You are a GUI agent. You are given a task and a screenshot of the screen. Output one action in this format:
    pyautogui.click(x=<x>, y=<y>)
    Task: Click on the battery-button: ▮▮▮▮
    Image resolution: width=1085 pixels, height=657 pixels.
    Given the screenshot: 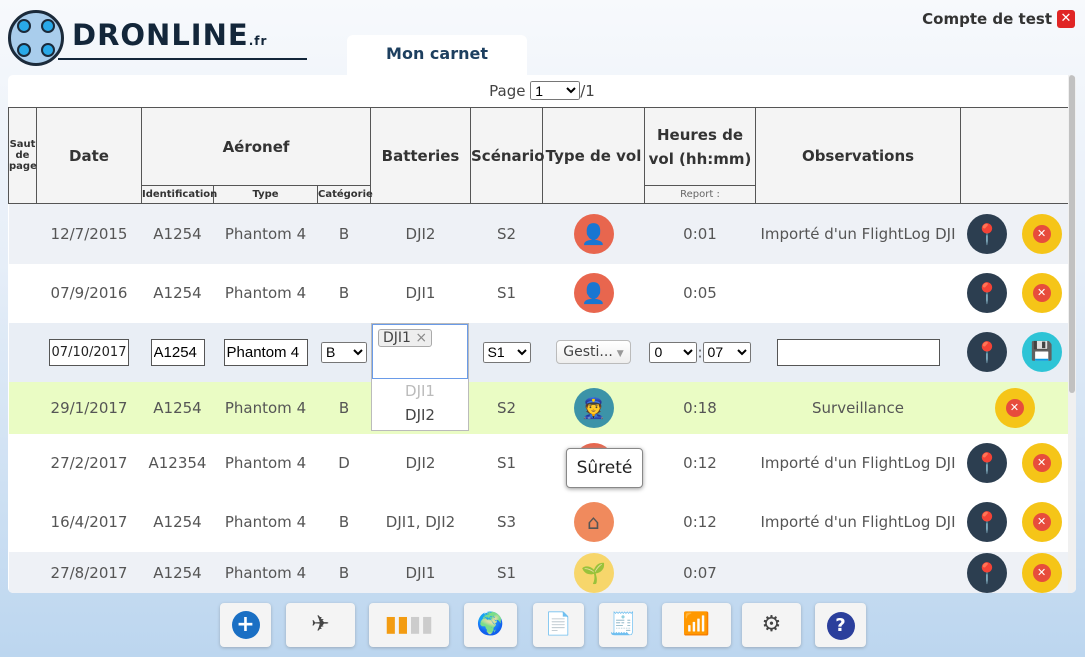 What is the action you would take?
    pyautogui.click(x=409, y=625)
    